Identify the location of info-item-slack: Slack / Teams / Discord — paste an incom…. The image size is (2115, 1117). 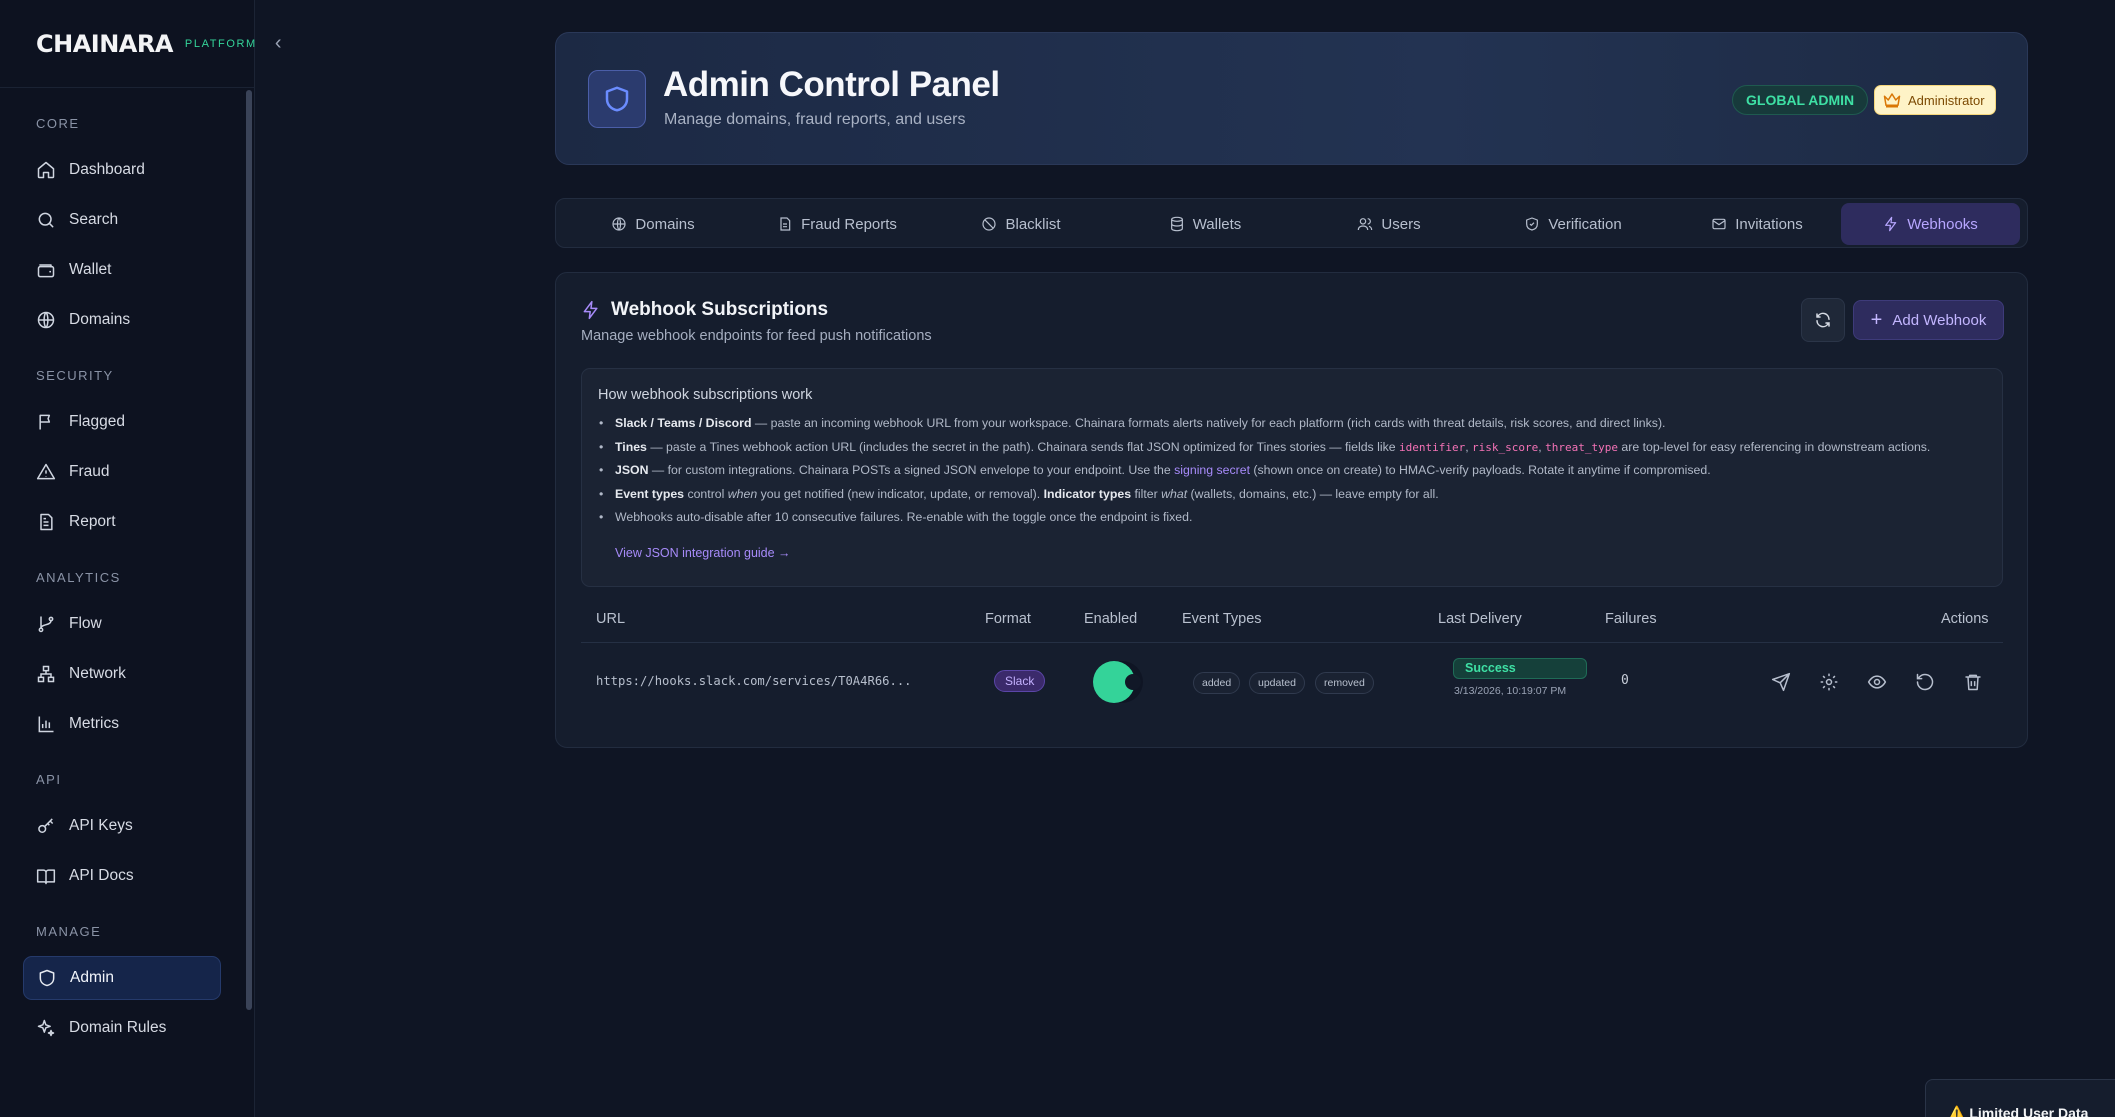
(1293, 424).